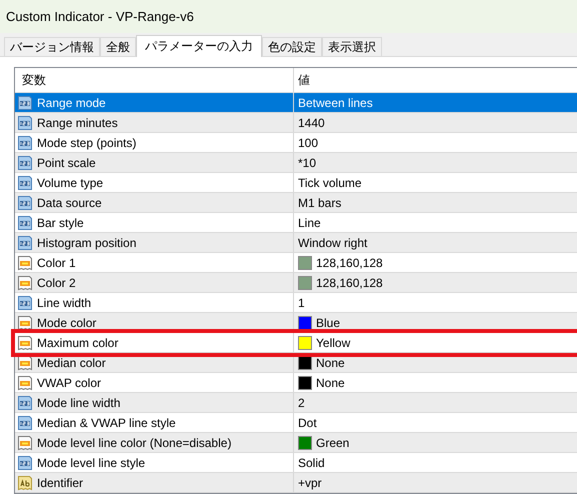  What do you see at coordinates (296, 123) in the screenshot?
I see `table-row: Range minutes 1440` at bounding box center [296, 123].